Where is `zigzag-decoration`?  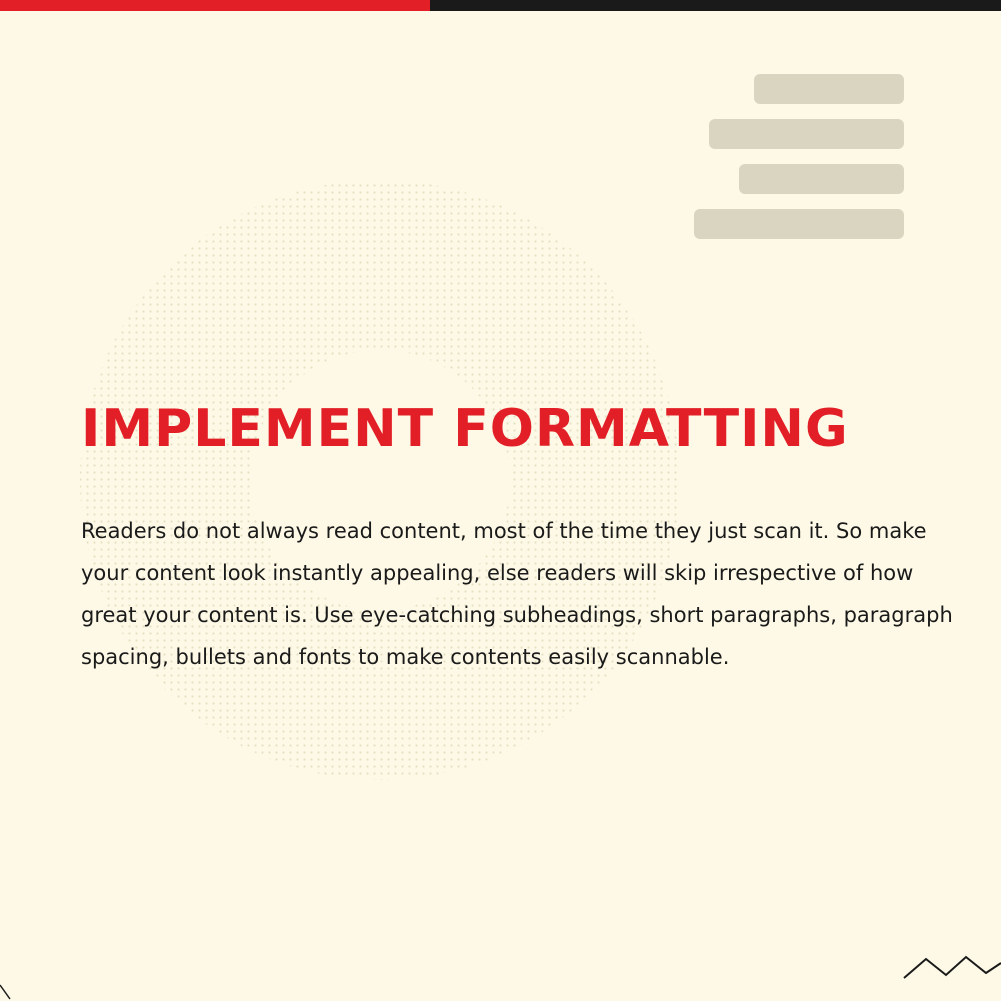
zigzag-decoration is located at coordinates (952, 967).